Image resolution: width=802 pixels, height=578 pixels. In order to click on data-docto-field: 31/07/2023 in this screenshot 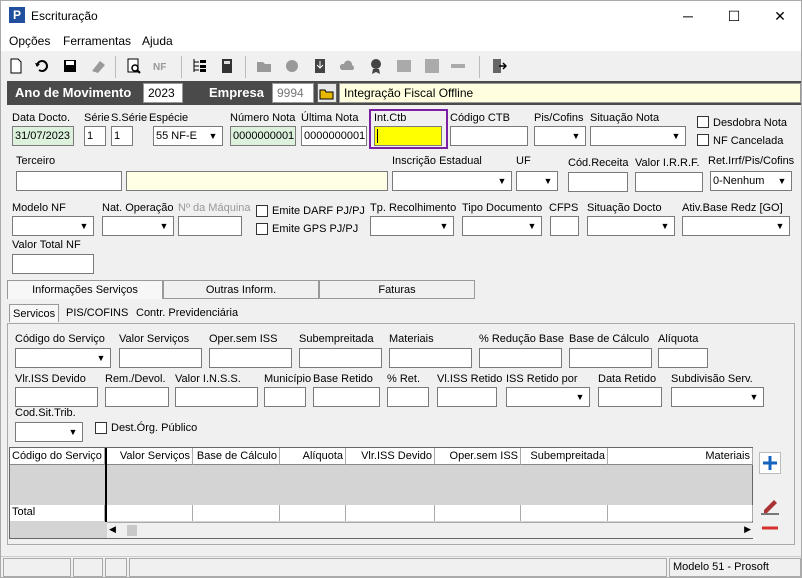, I will do `click(43, 136)`.